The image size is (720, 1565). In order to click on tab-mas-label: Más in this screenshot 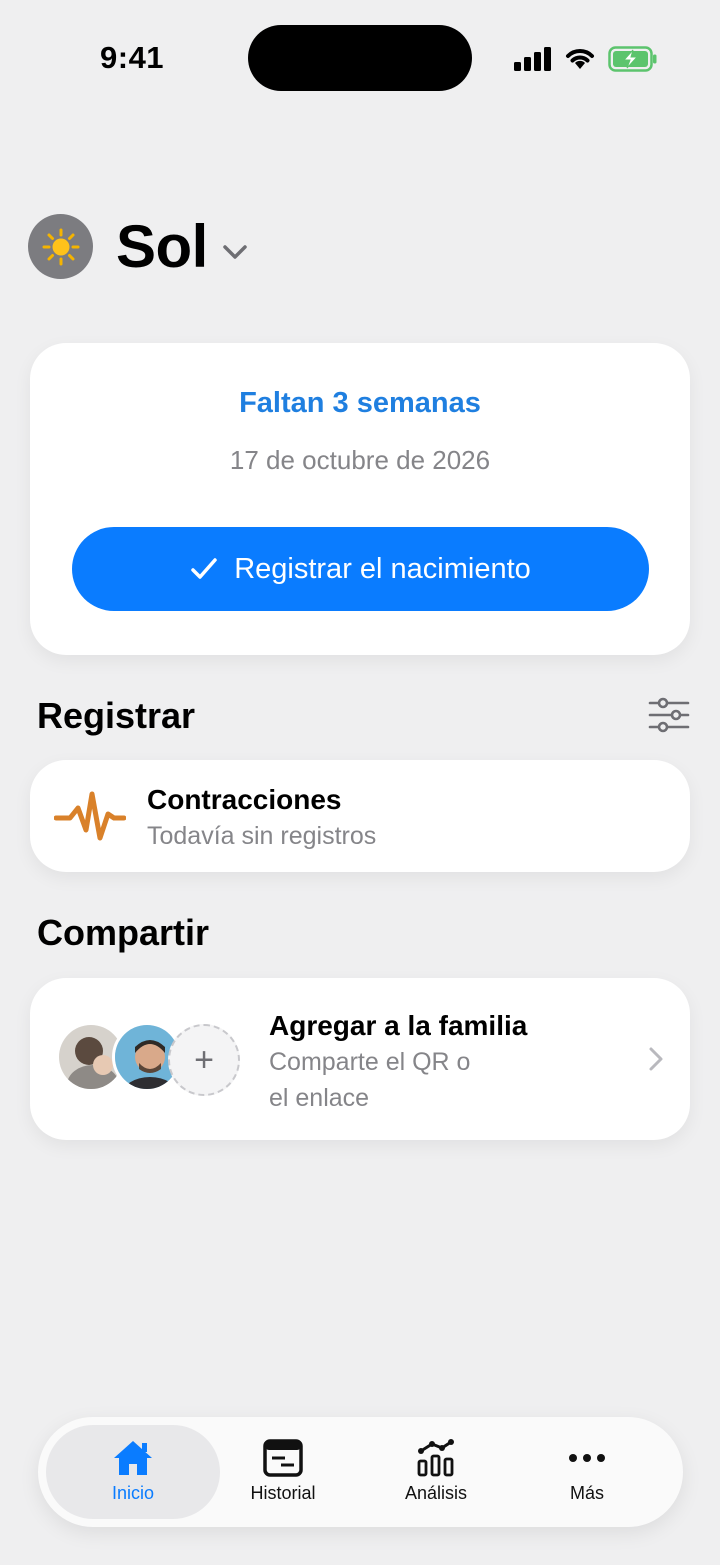, I will do `click(586, 1493)`.